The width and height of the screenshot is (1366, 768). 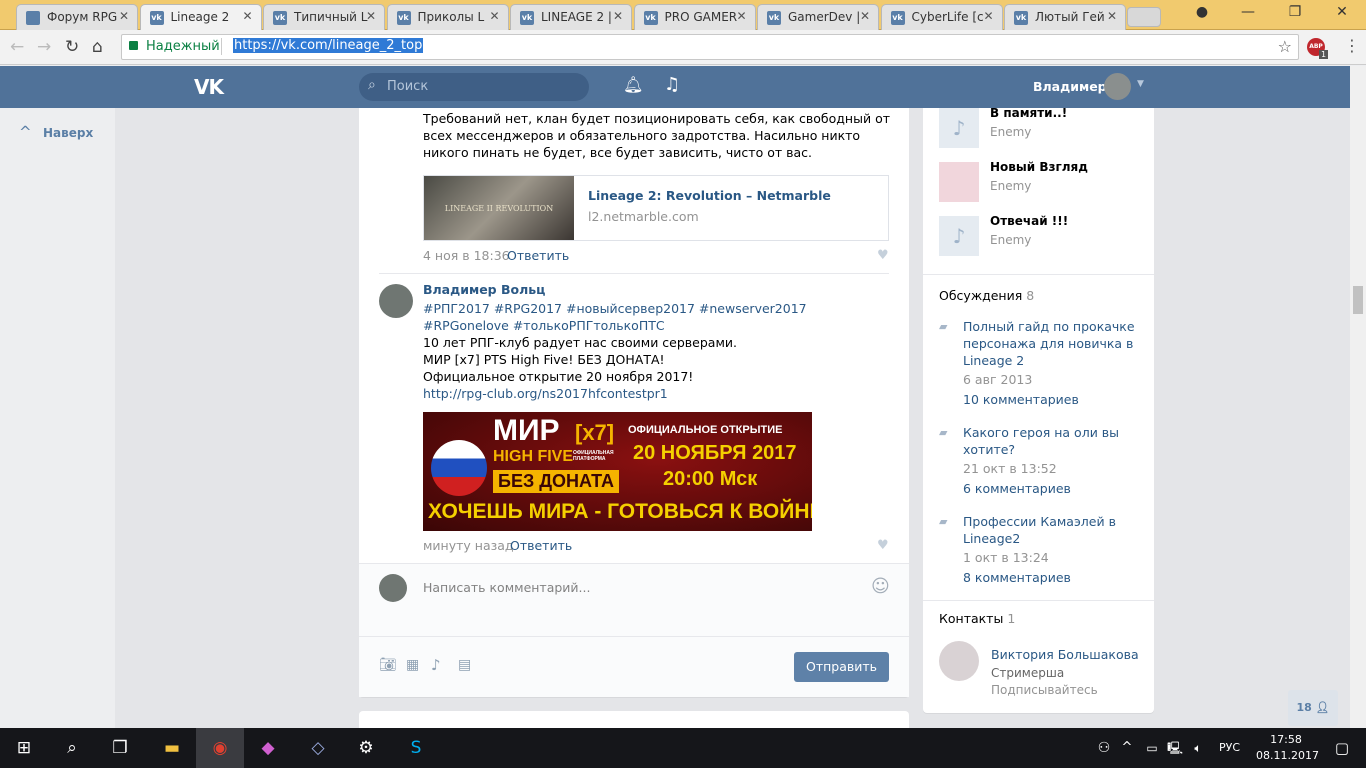 What do you see at coordinates (1070, 86) in the screenshot?
I see `user-name: Владимер` at bounding box center [1070, 86].